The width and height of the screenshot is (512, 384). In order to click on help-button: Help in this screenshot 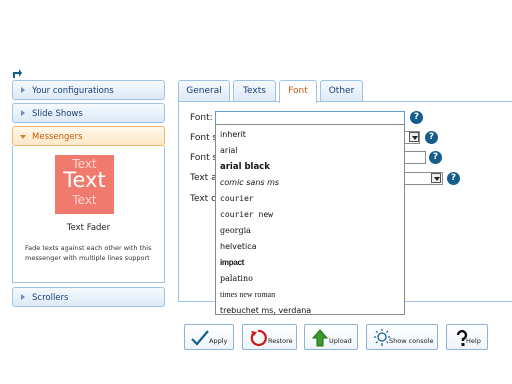, I will do `click(467, 337)`.